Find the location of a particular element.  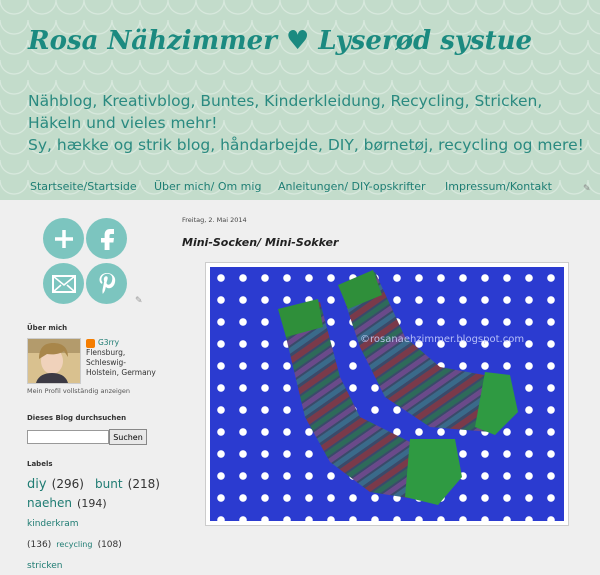

search-heading: Dieses Blog durchsuchen is located at coordinates (77, 418).